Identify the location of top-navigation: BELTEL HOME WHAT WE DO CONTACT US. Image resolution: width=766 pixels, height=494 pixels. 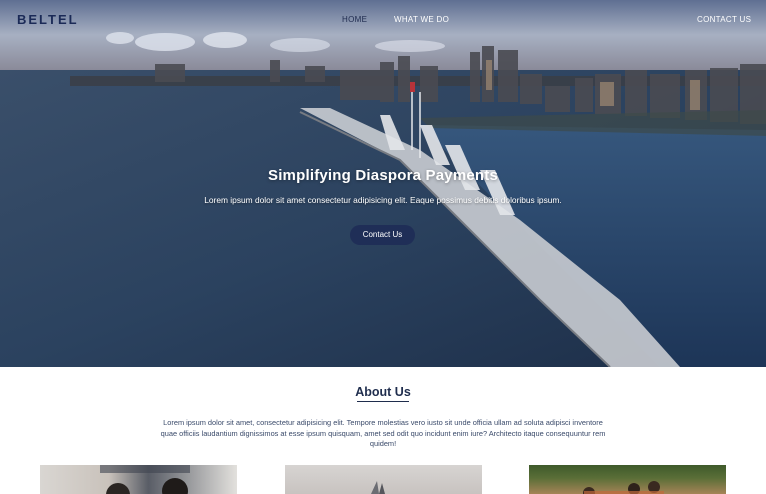
(383, 20).